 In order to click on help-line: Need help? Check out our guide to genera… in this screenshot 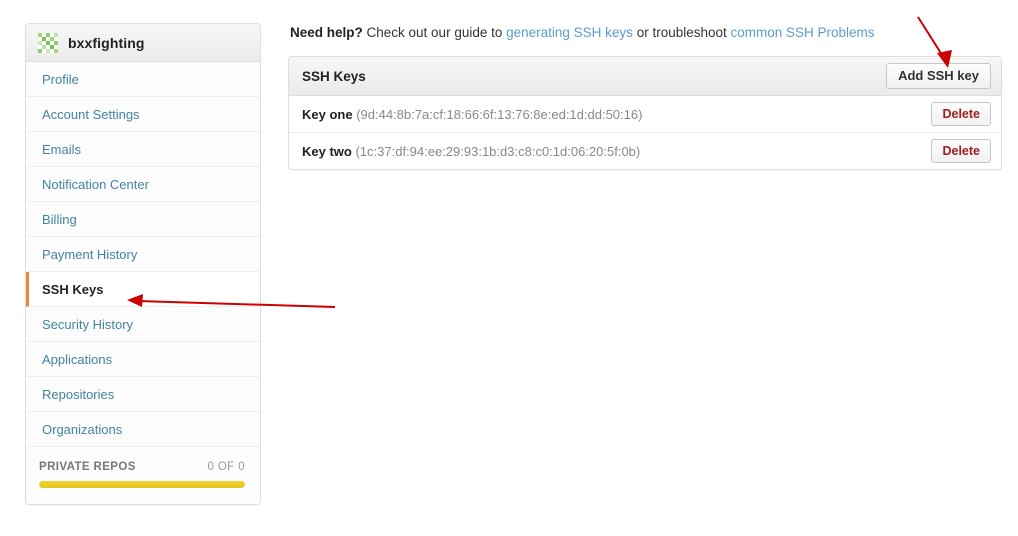, I will do `click(646, 33)`.